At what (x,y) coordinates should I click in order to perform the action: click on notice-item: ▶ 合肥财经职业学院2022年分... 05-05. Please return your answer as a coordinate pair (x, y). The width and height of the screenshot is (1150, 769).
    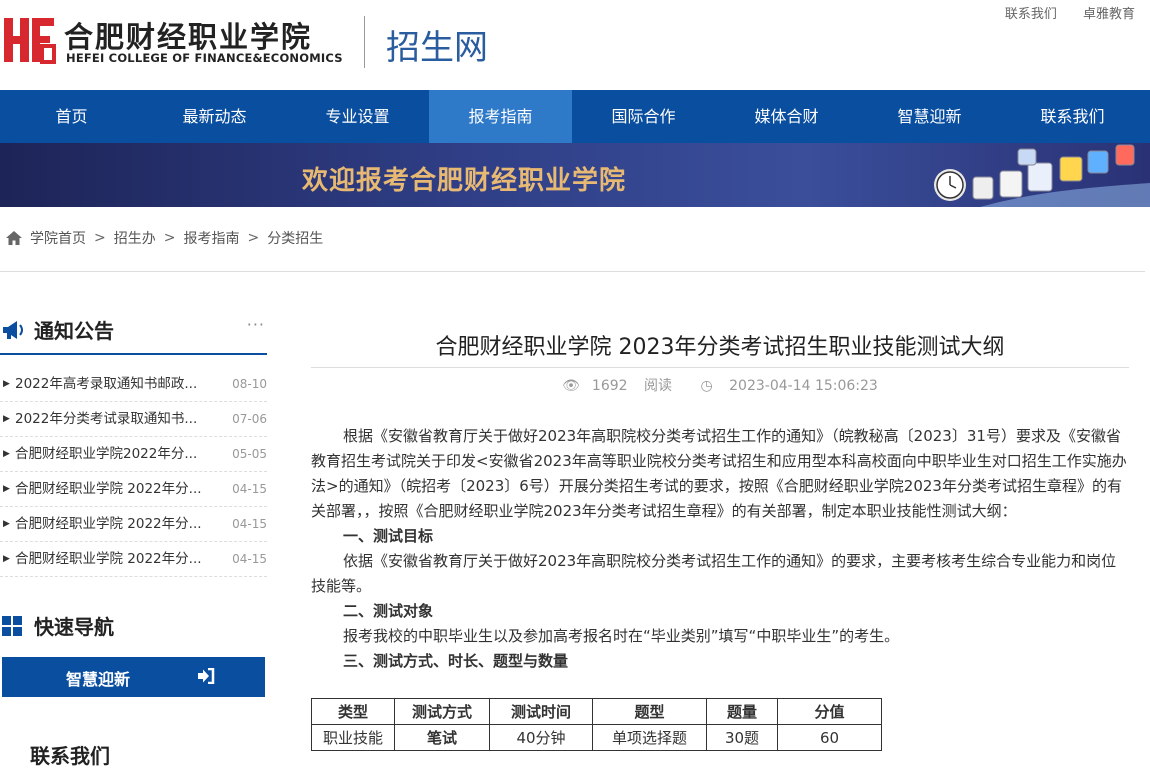
    Looking at the image, I should click on (133, 454).